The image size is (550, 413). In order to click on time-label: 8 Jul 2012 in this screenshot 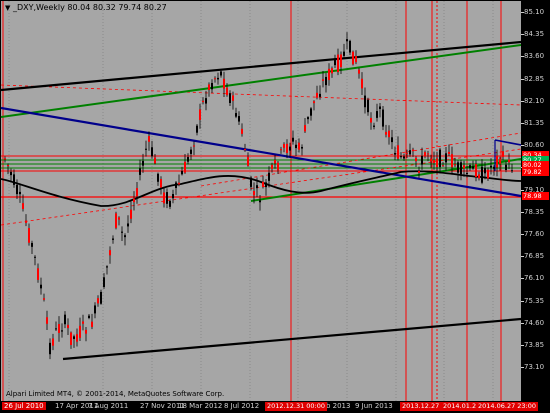, I will do `click(242, 406)`.